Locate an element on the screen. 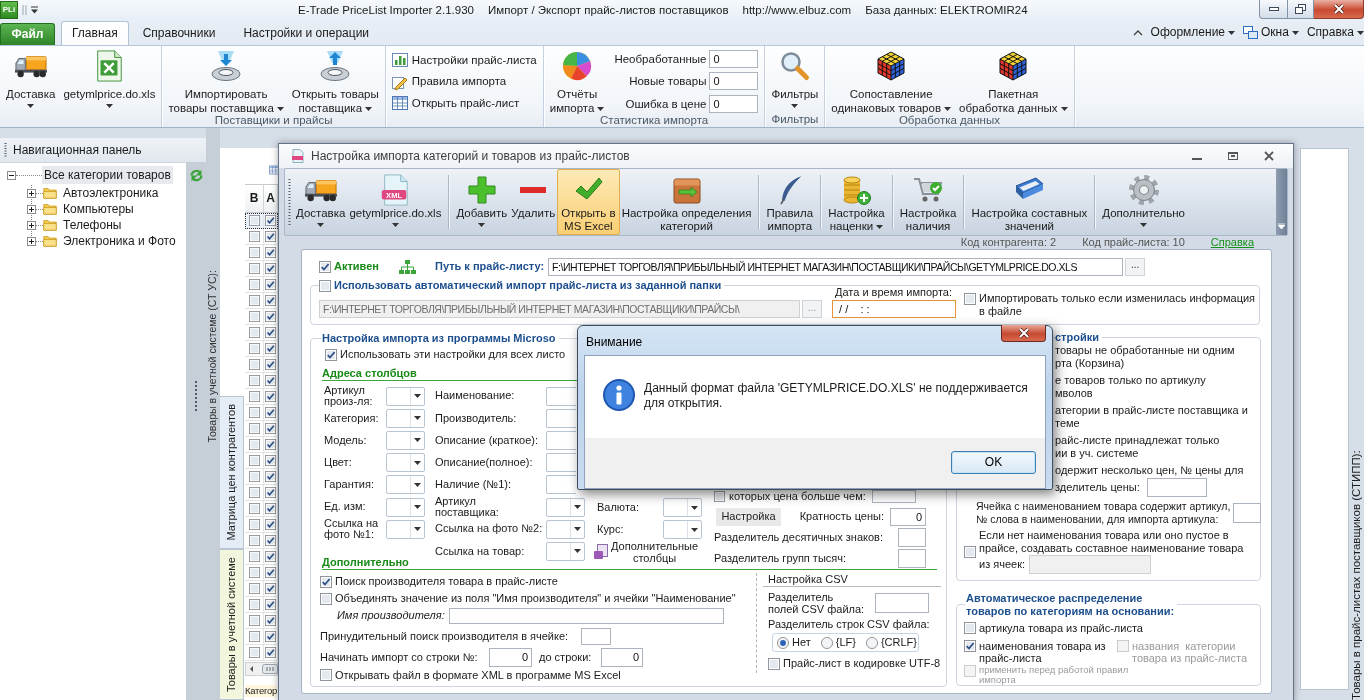 The image size is (1364, 700). restore-button is located at coordinates (1301, 9).